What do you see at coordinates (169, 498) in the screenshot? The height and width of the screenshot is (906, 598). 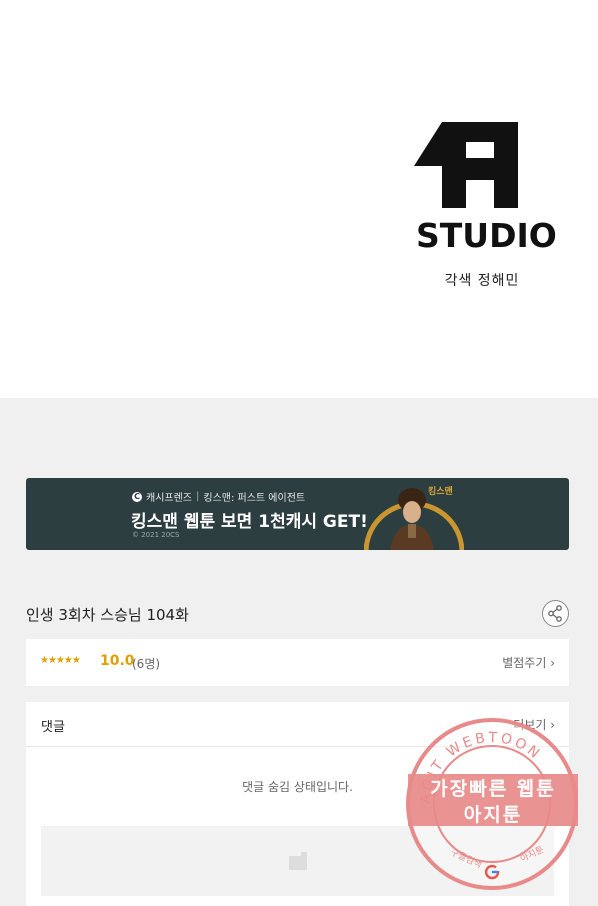 I see `banner-brand: 캐시프렌즈` at bounding box center [169, 498].